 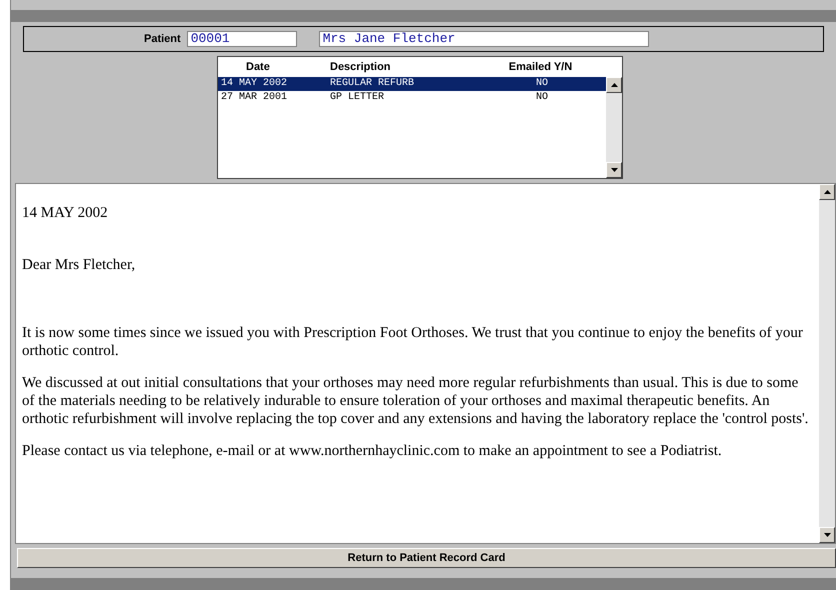 I want to click on patient-number-field: 00001, so click(x=241, y=38).